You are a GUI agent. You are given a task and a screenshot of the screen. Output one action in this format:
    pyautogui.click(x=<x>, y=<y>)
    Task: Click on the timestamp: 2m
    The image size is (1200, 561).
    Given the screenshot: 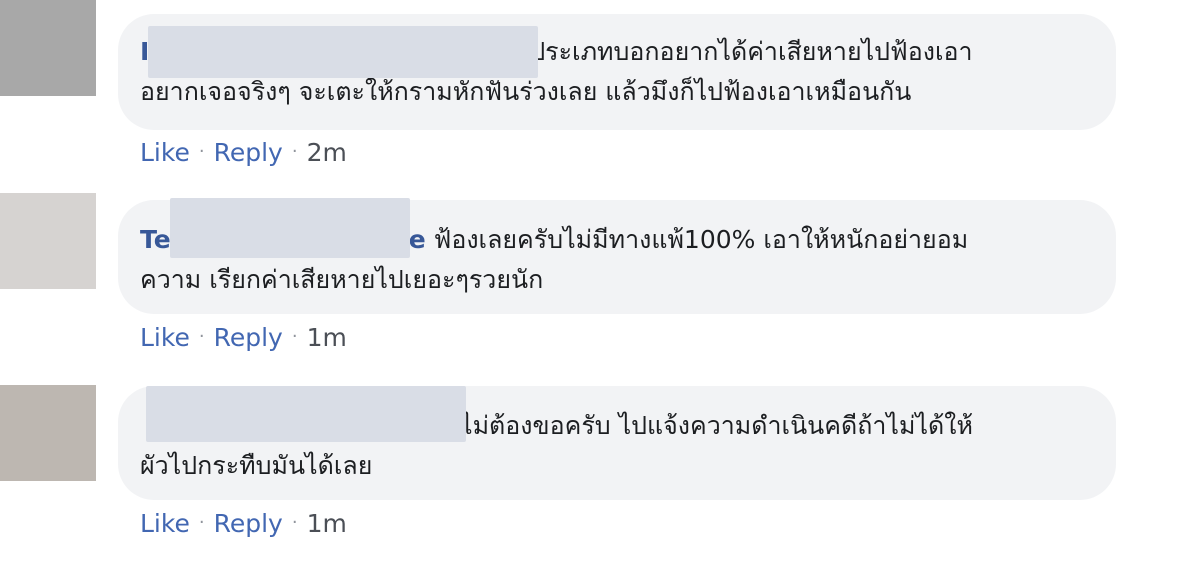 What is the action you would take?
    pyautogui.click(x=327, y=152)
    